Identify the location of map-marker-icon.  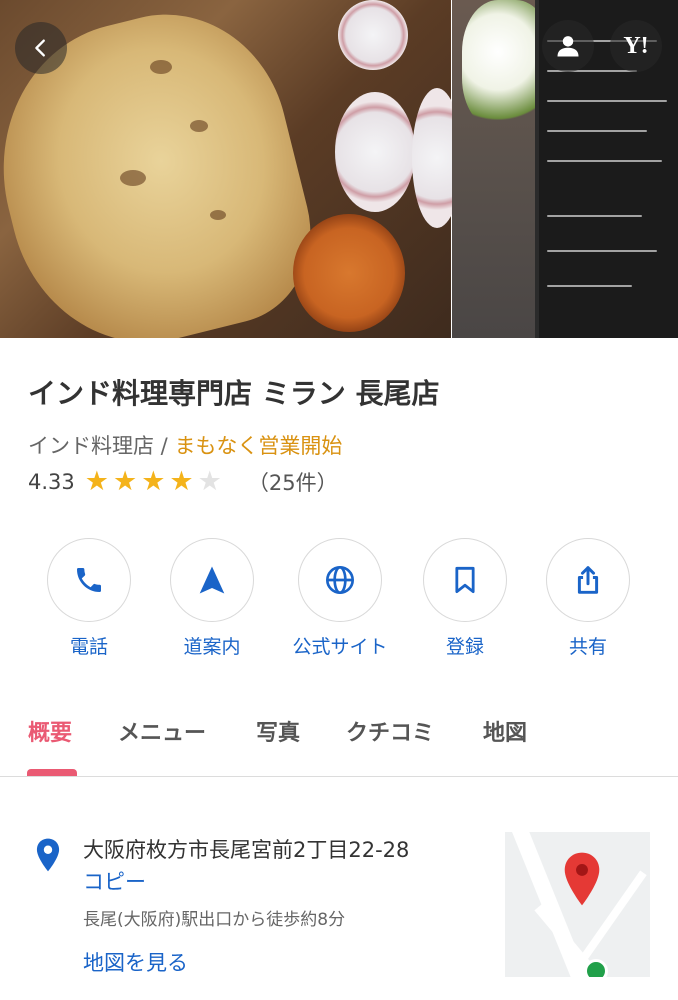
(582, 879).